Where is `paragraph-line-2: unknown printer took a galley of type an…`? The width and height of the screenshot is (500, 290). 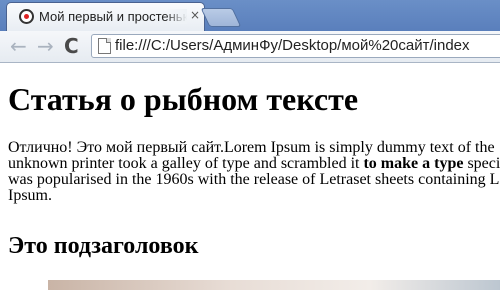
paragraph-line-2: unknown printer took a galley of type an… is located at coordinates (254, 164).